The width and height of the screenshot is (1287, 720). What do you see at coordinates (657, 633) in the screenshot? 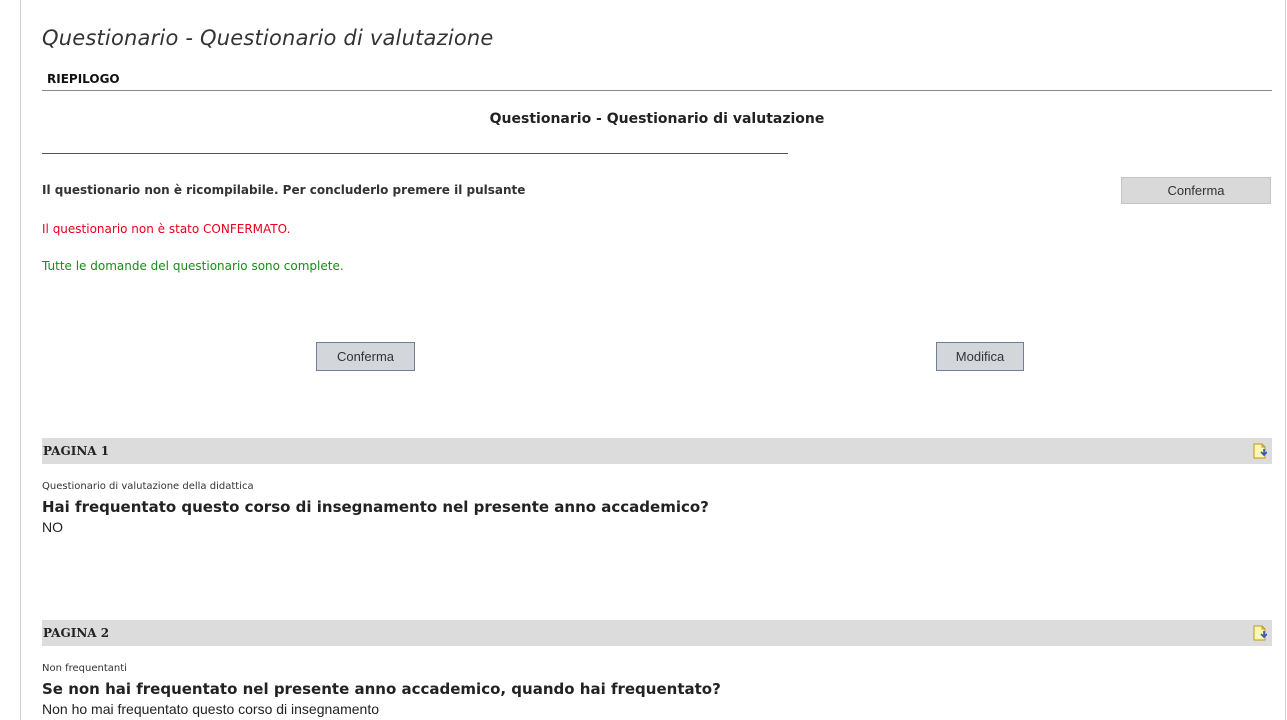
I see `page-2-header: PAGINA 2` at bounding box center [657, 633].